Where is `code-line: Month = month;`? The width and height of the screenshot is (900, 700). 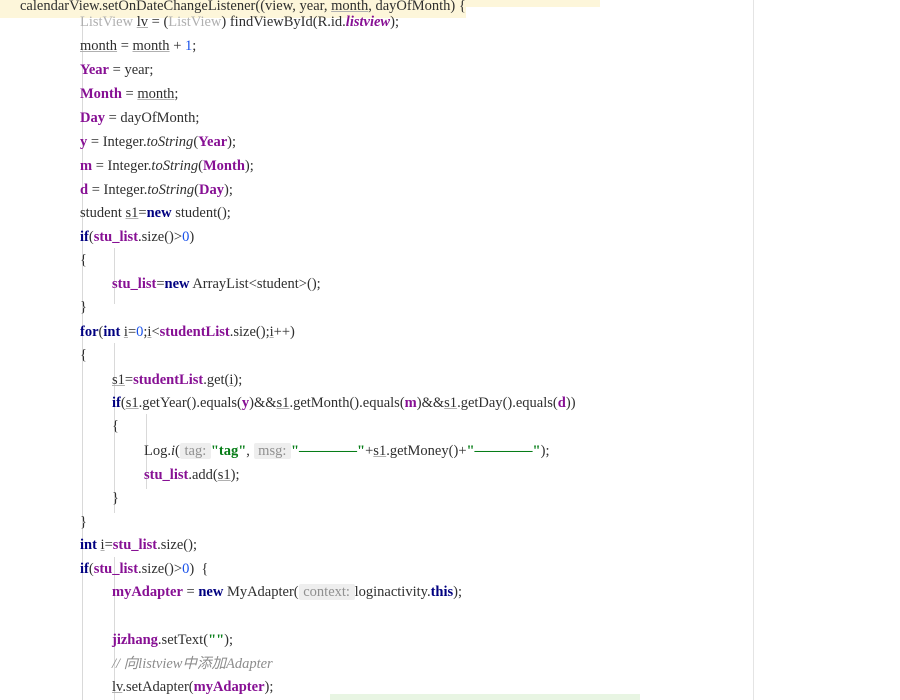
code-line: Month = month; is located at coordinates (89, 94).